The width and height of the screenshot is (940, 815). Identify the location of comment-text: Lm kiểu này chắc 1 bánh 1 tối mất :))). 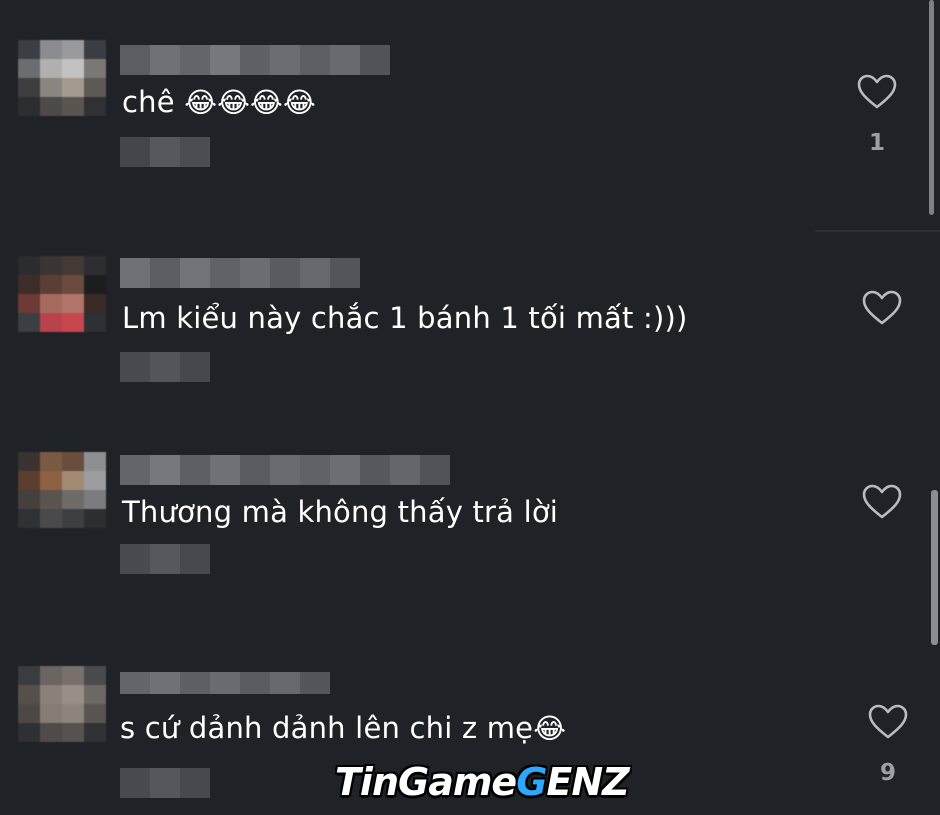
(405, 318).